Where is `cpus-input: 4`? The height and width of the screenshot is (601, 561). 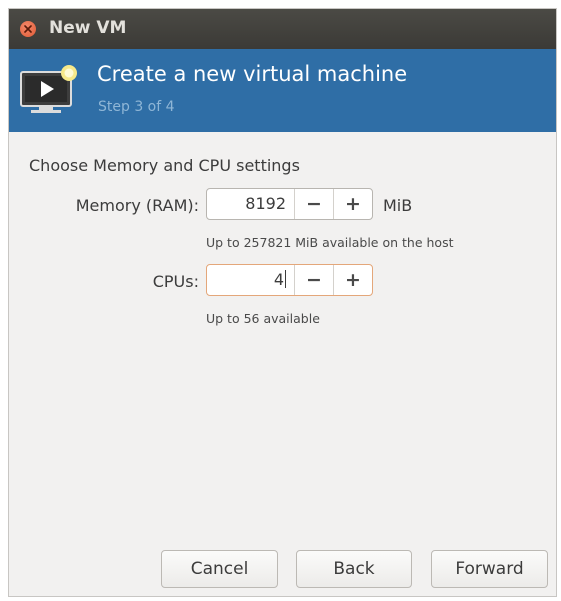
cpus-input: 4 is located at coordinates (250, 280).